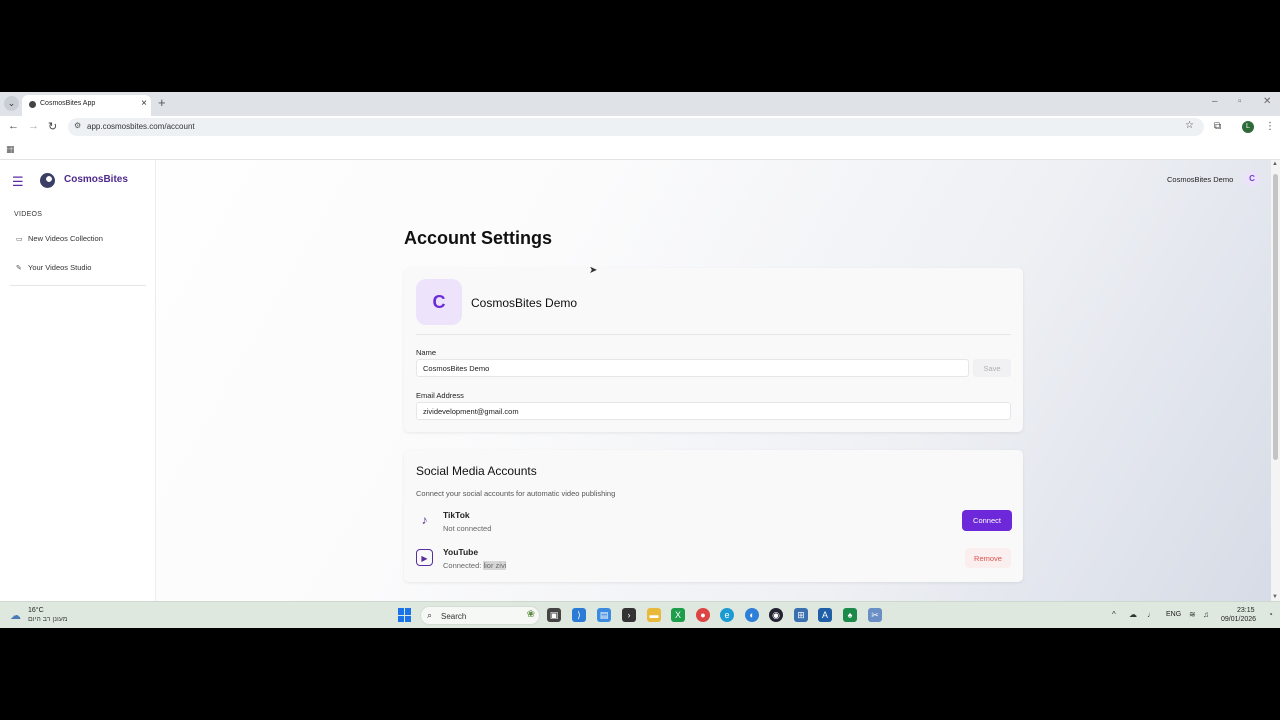  What do you see at coordinates (703, 615) in the screenshot?
I see `chrome-icon: ●` at bounding box center [703, 615].